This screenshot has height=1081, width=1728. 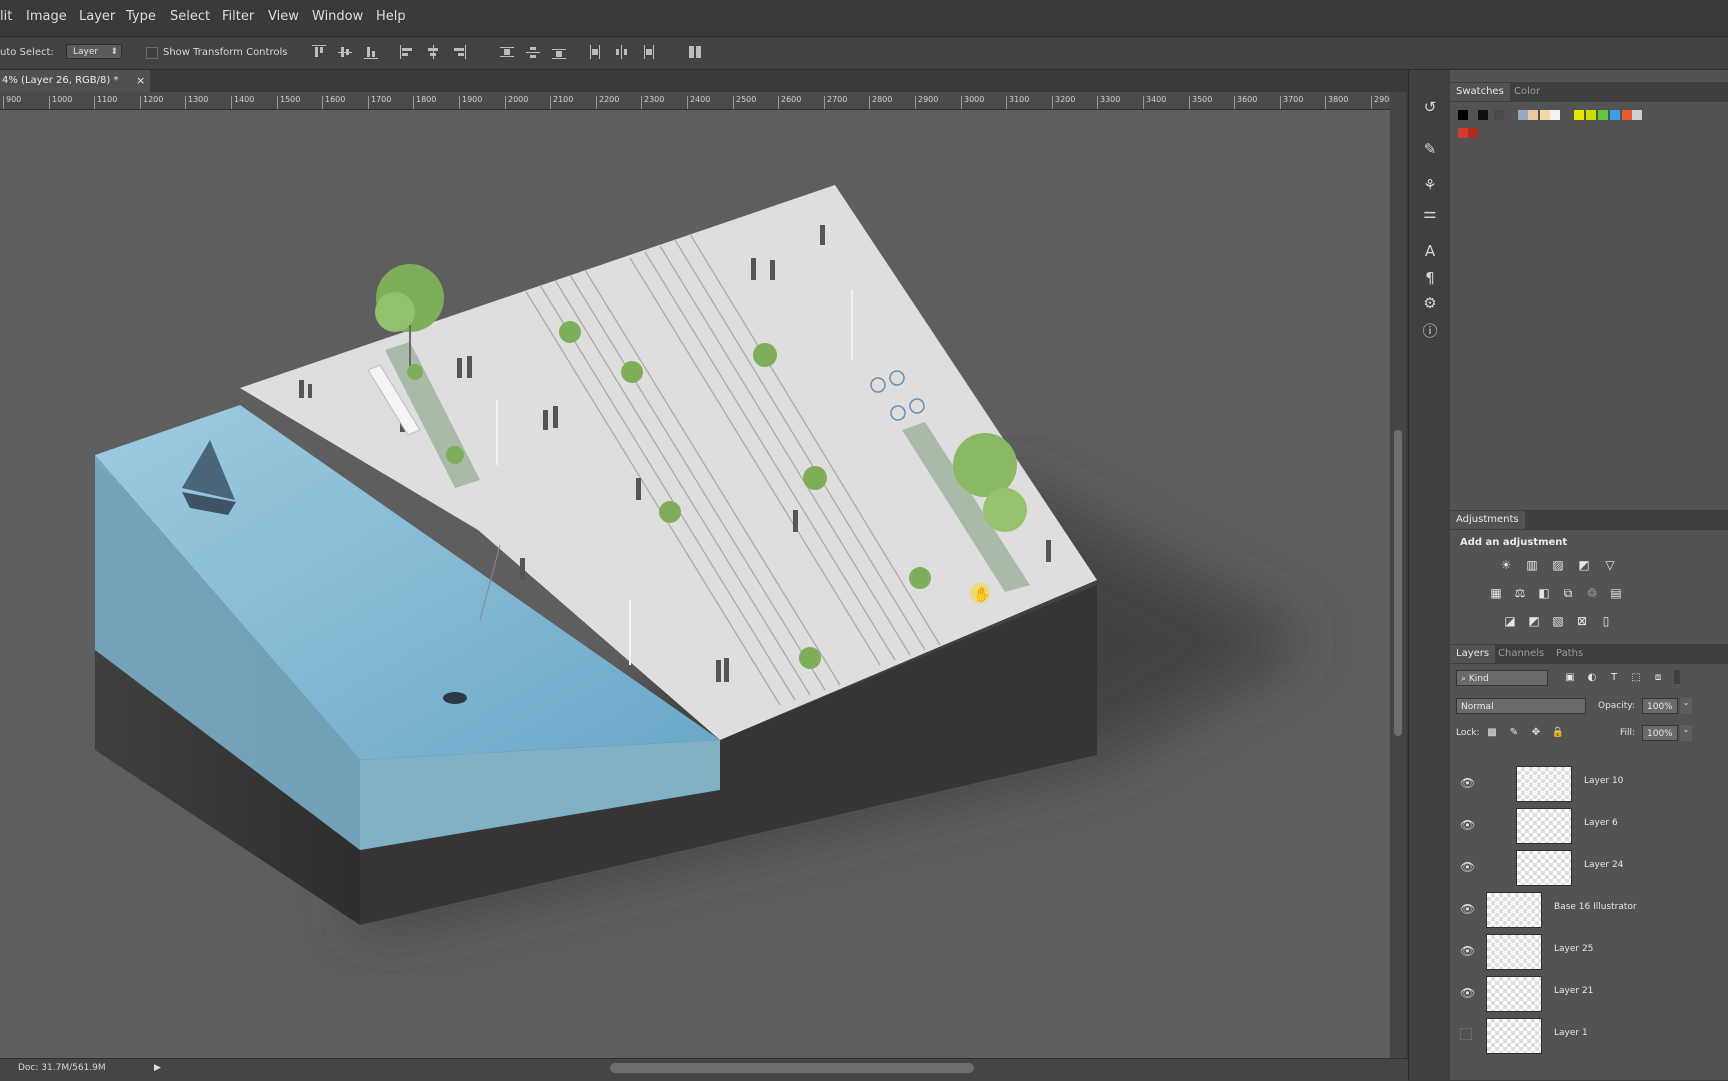 I want to click on info-icon: ⓘ, so click(x=1430, y=331).